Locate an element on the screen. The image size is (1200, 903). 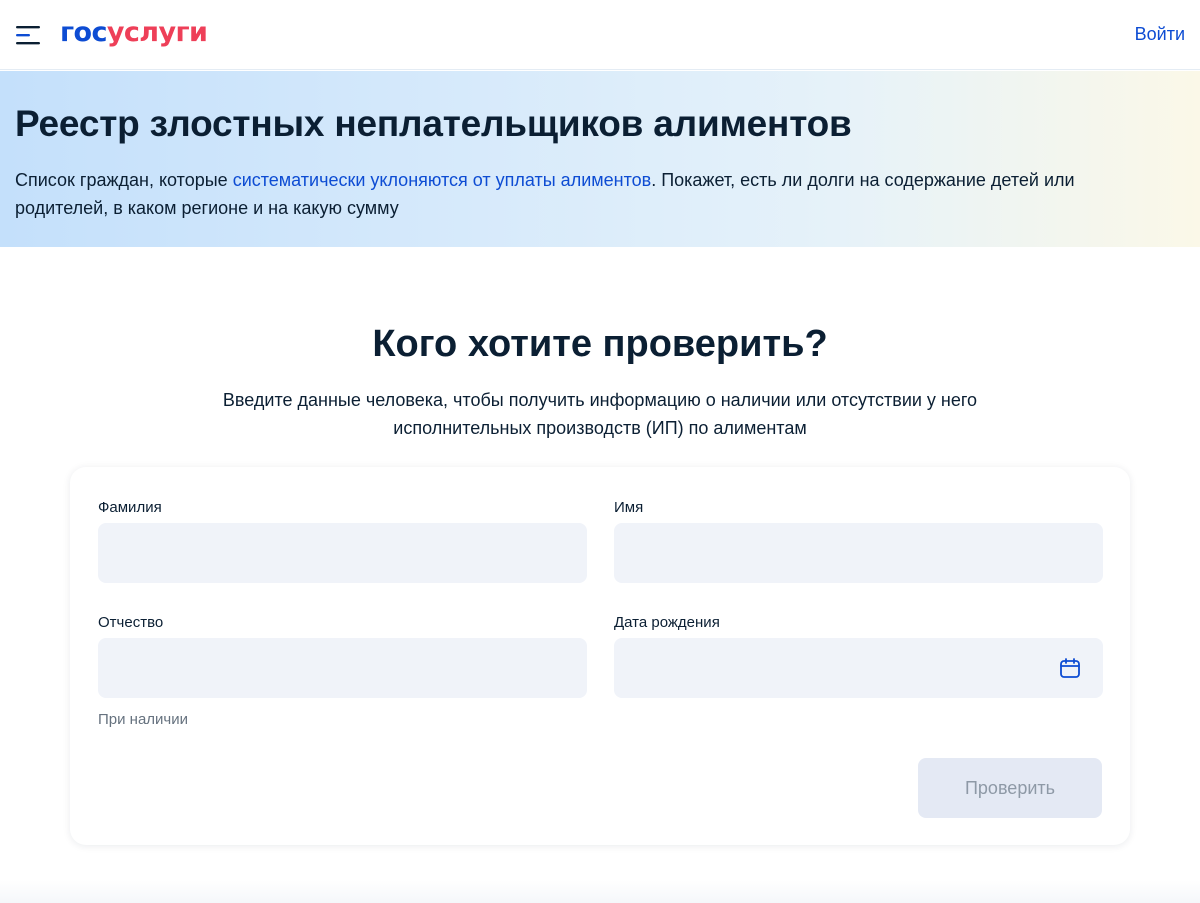
birthdate-label: Дата рождения is located at coordinates (667, 622).